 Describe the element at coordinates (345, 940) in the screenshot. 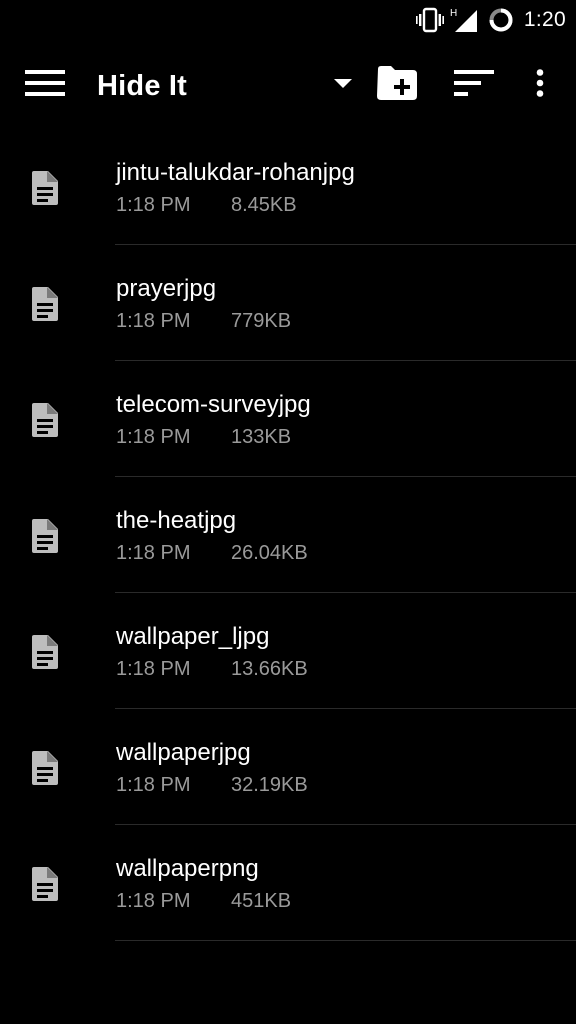

I see `list-divider` at that location.